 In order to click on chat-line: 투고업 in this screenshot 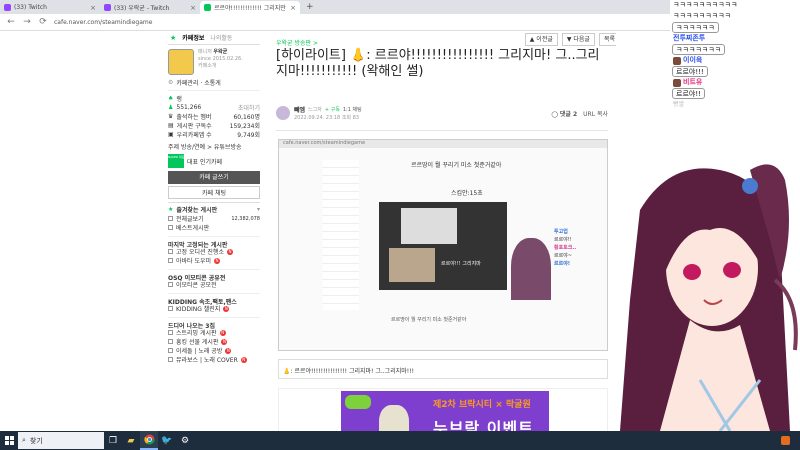, I will do `click(561, 232)`.